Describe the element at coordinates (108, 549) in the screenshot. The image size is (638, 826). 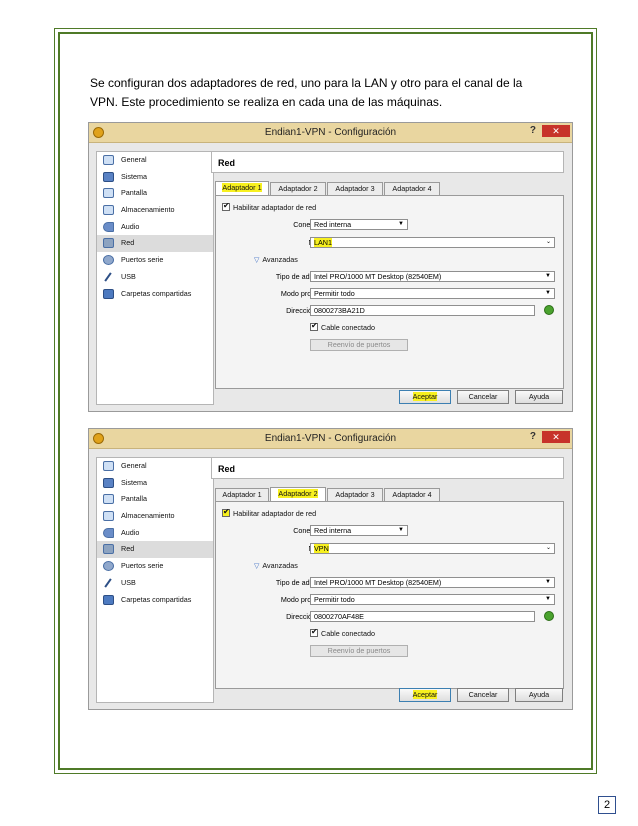
I see `network-icon` at that location.